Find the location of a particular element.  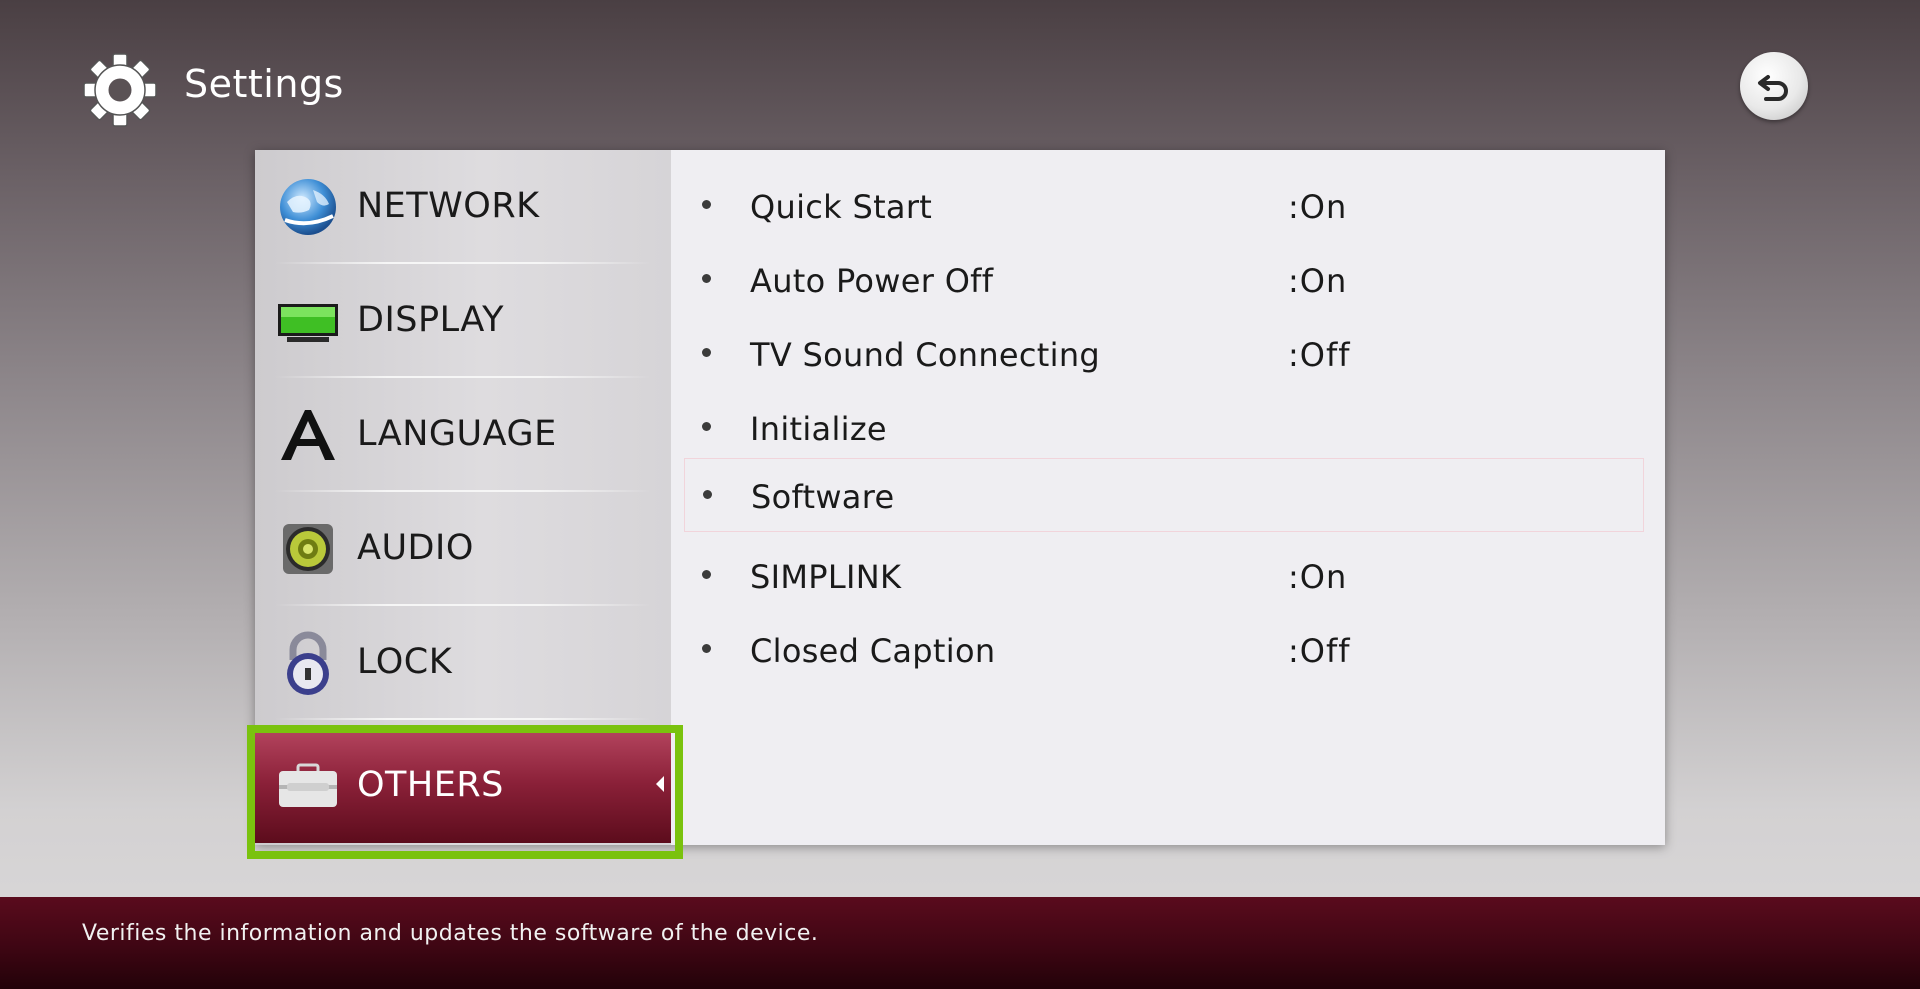

sidebar-item-lock: LOCK is located at coordinates (463, 663).